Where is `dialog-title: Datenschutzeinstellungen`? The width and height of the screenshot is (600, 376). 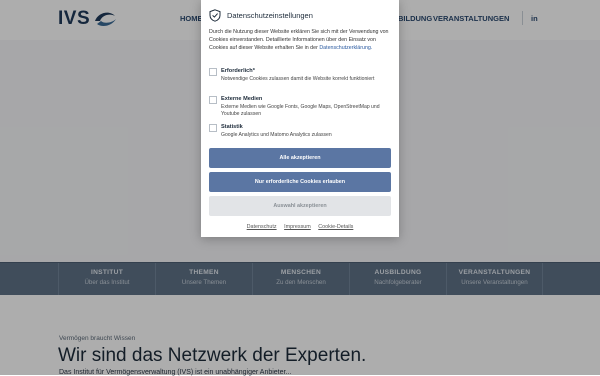
dialog-title: Datenschutzeinstellungen is located at coordinates (270, 15).